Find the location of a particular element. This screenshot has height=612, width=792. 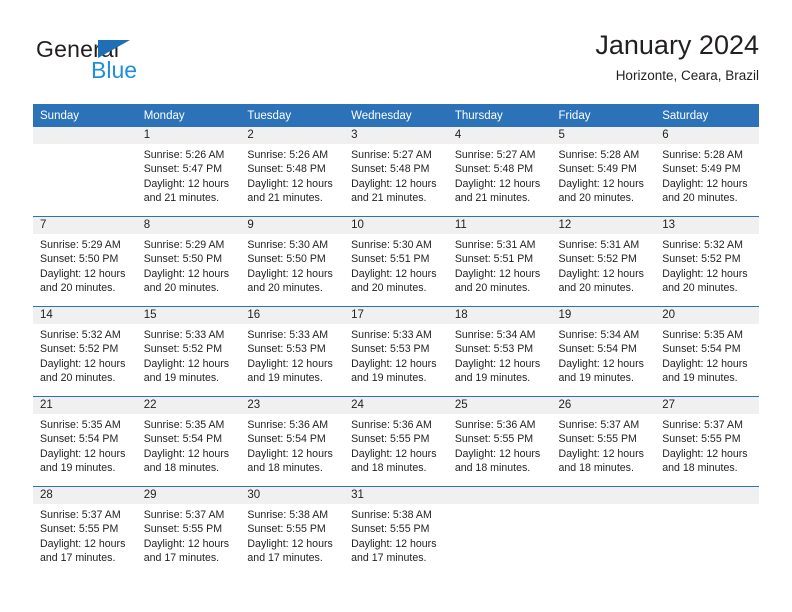

sunrise-text: Sunrise: 5:31 AM is located at coordinates (495, 245).